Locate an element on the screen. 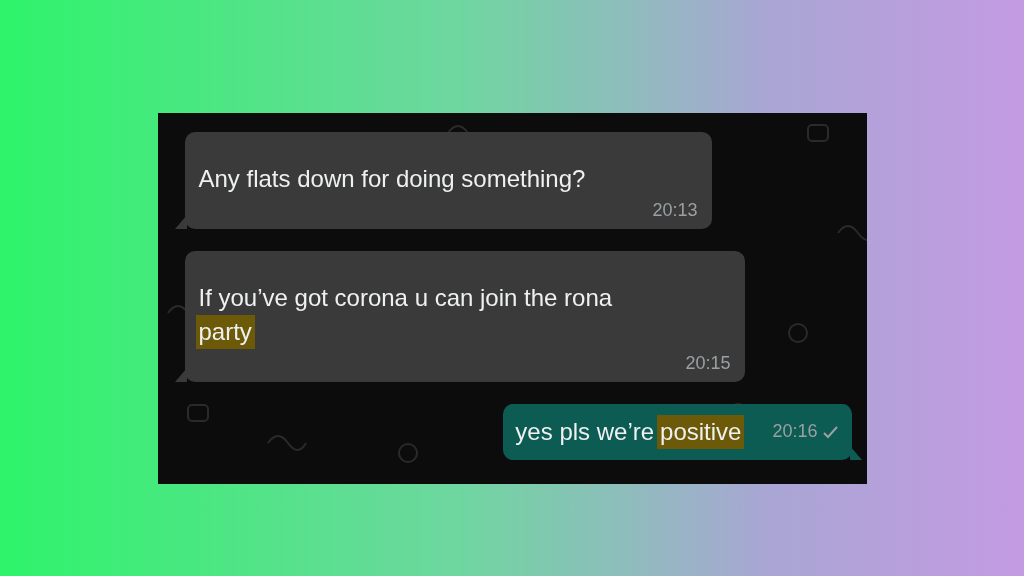 This screenshot has width=1024, height=576. message-time: 20:15 is located at coordinates (708, 363).